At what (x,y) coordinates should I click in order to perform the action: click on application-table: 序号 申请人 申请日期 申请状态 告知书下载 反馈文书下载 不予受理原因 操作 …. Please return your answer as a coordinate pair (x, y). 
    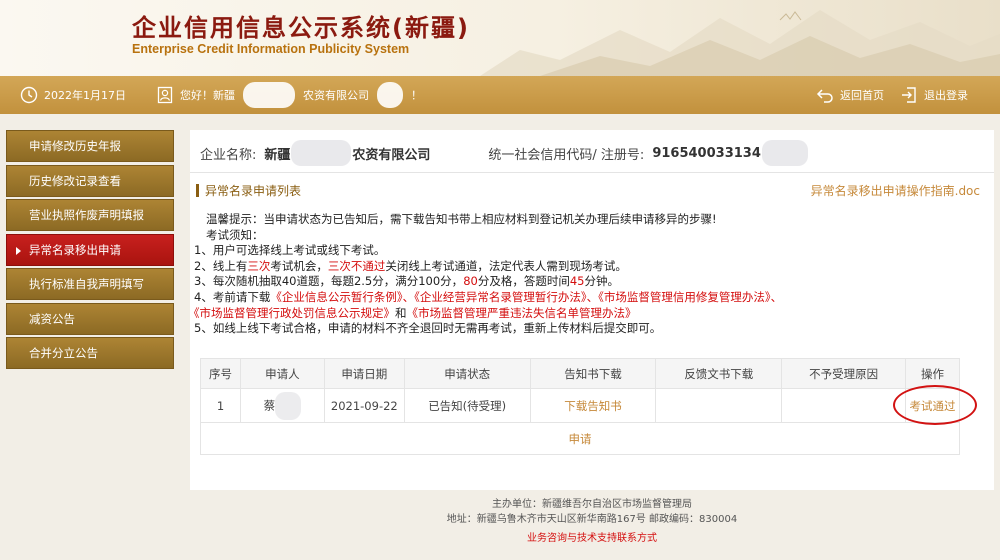
    Looking at the image, I should click on (588, 406).